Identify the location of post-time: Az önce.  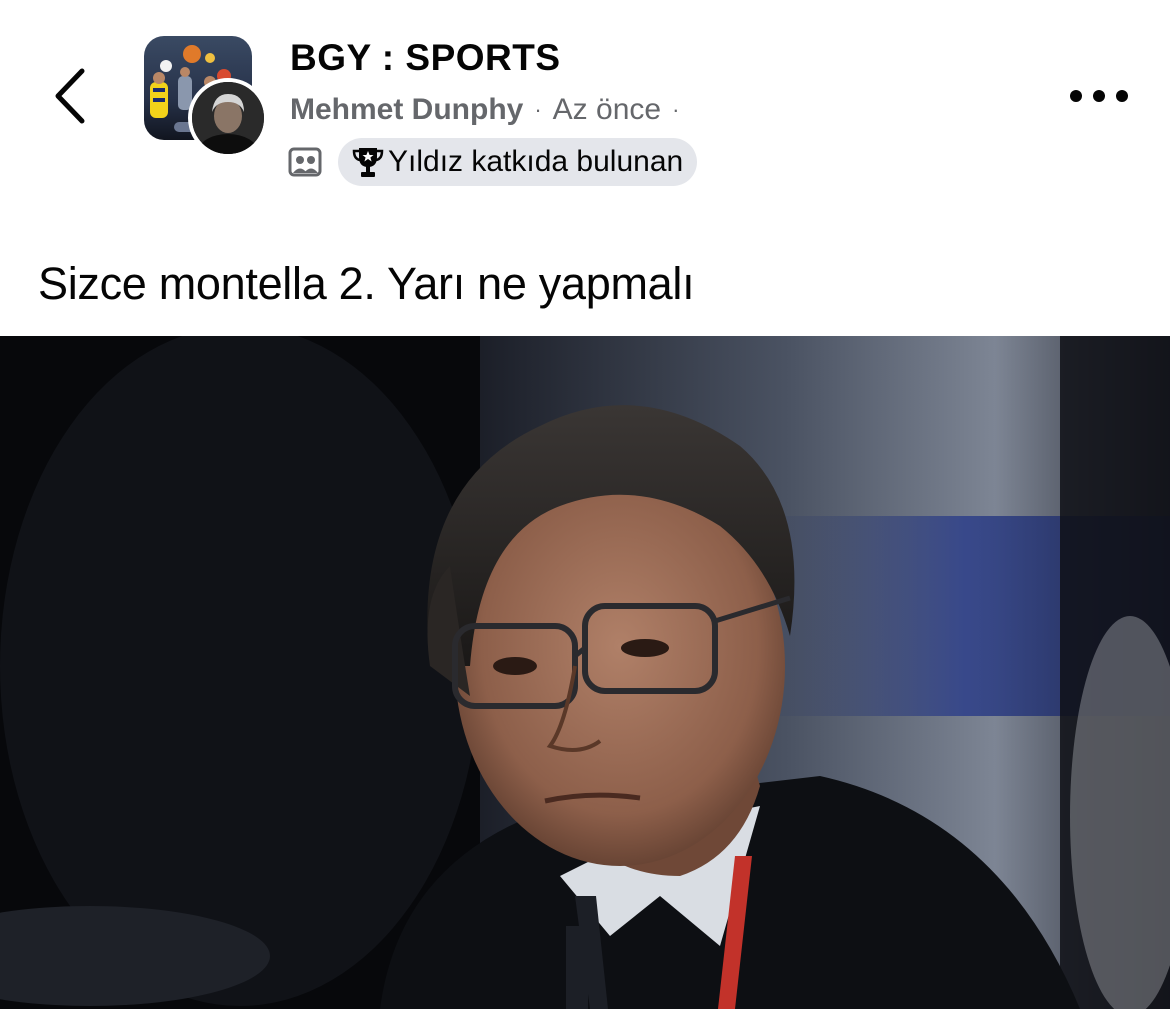
(607, 110).